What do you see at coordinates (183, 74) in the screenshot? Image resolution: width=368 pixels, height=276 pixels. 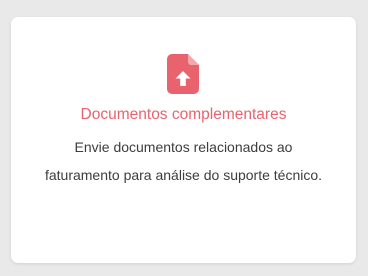 I see `file-upload-icon` at bounding box center [183, 74].